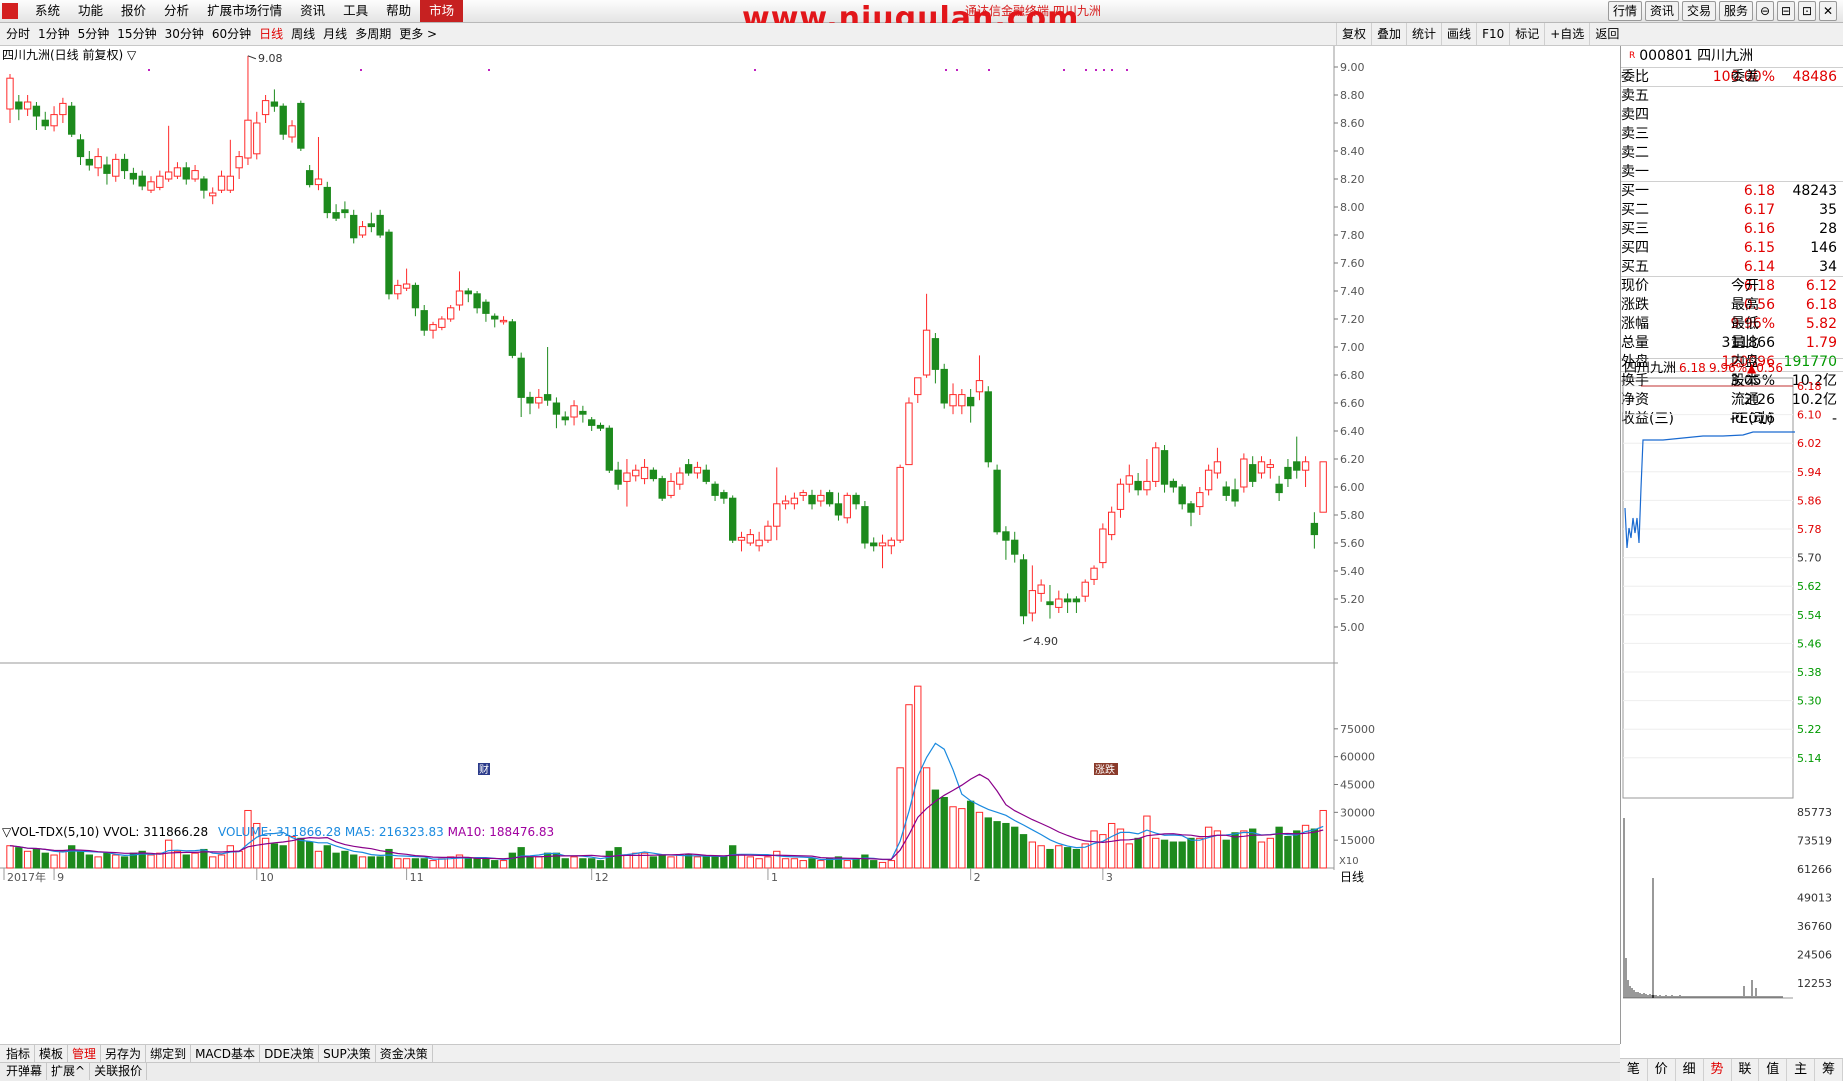 This screenshot has height=1081, width=1843. Describe the element at coordinates (666, 801) in the screenshot. I see `ma5-line` at that location.